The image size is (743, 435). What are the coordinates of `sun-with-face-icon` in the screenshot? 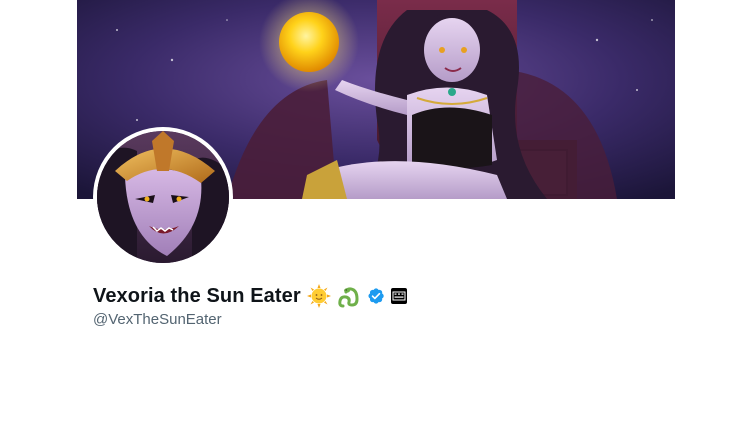 It's located at (318, 296).